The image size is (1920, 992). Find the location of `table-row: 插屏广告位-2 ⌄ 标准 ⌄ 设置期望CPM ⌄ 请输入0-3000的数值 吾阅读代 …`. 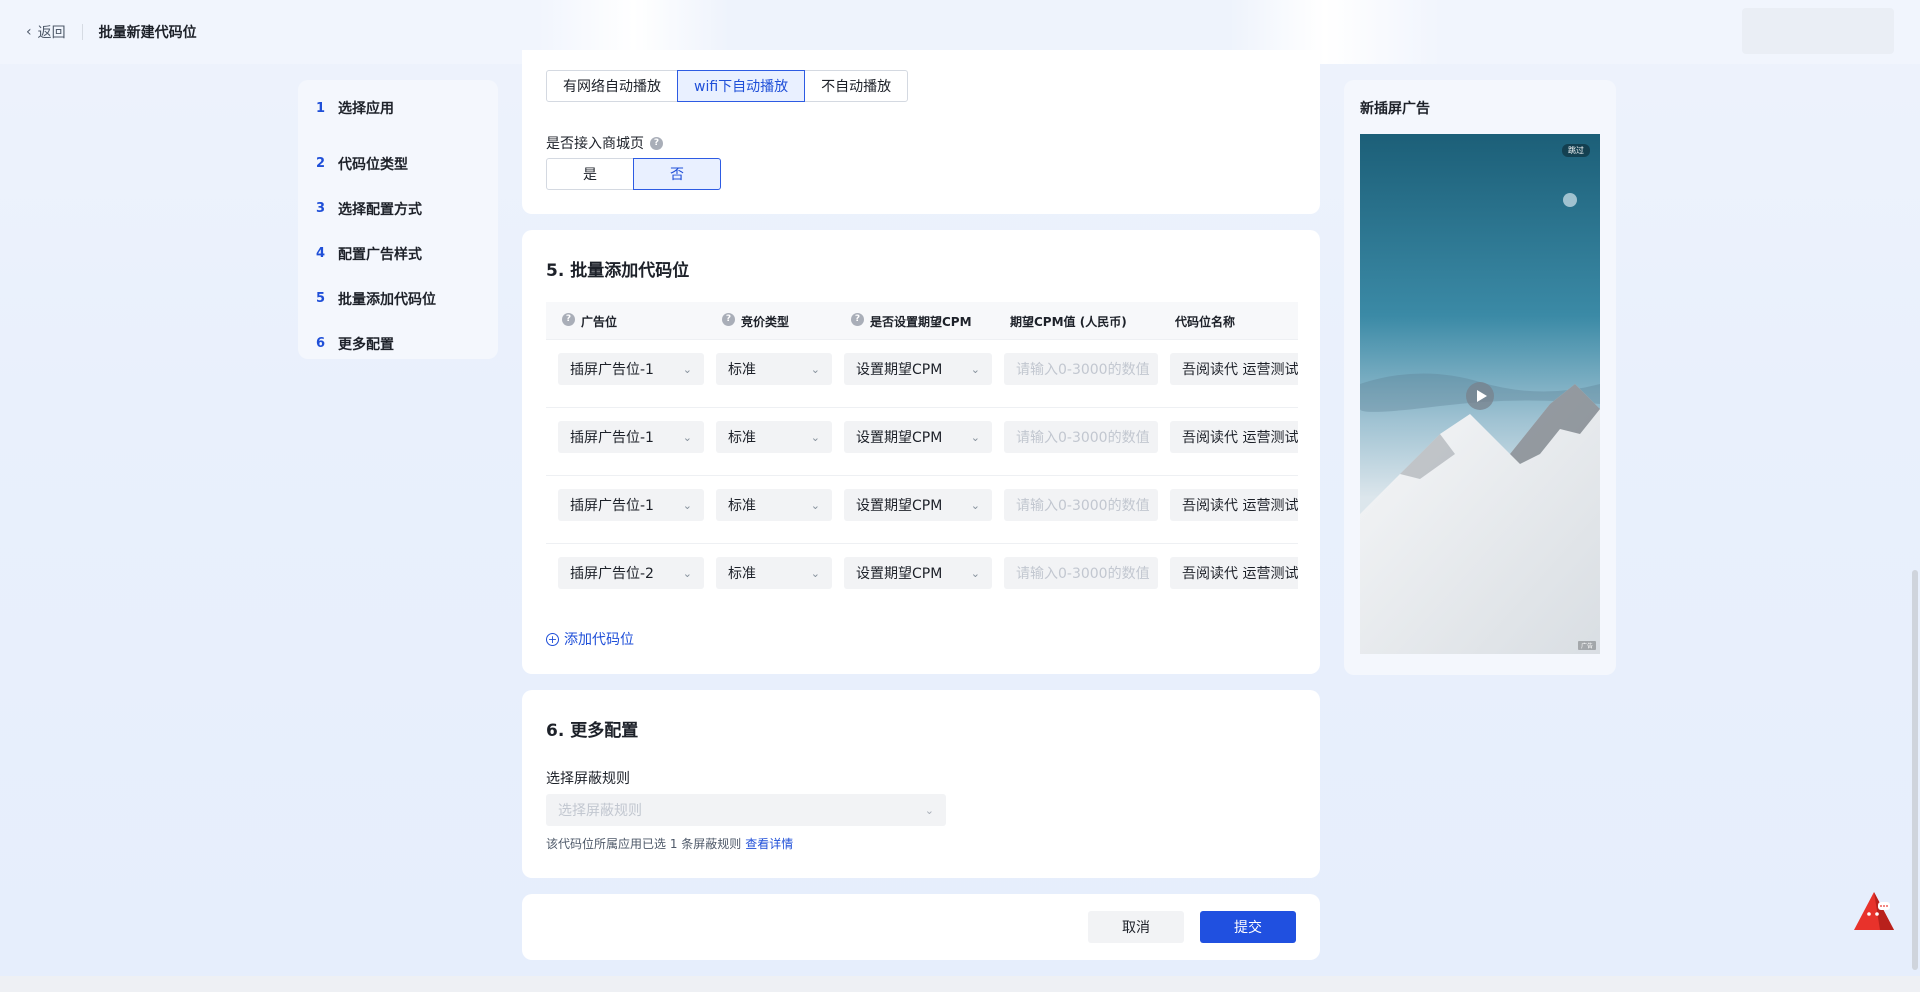

table-row: 插屏广告位-2 ⌄ 标准 ⌄ 设置期望CPM ⌄ 请输入0-3000的数值 吾阅读代 … is located at coordinates (922, 567).